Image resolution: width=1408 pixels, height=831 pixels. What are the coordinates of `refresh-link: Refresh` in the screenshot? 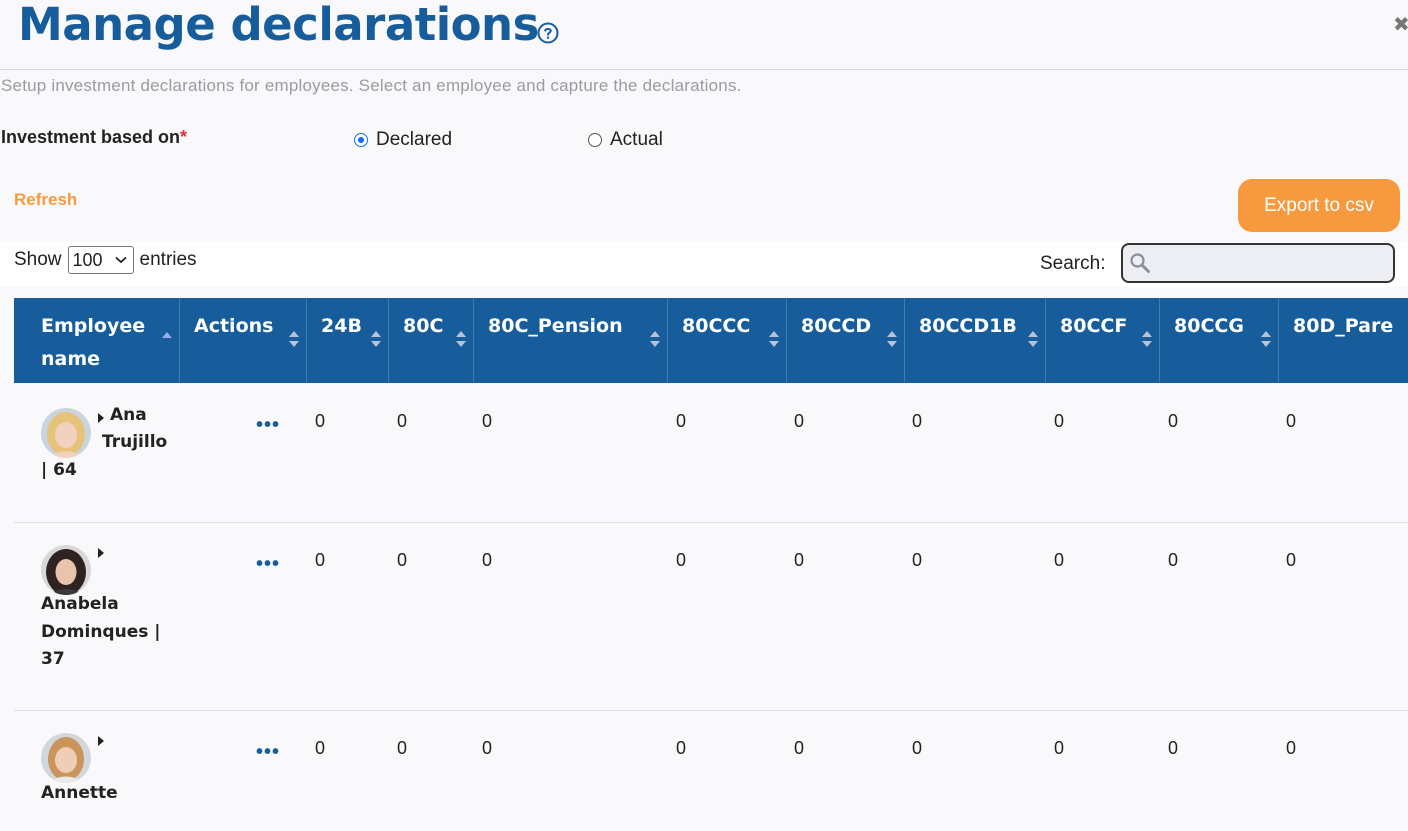 It's located at (45, 200).